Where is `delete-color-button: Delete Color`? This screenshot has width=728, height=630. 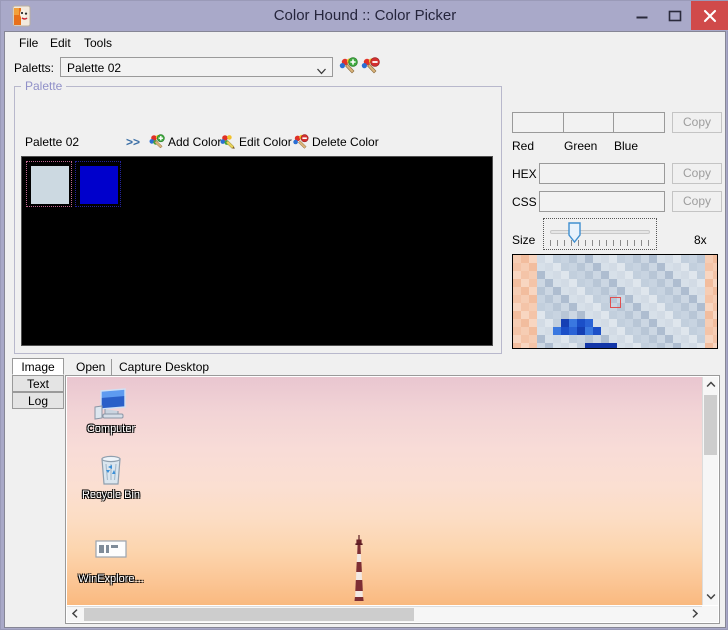 delete-color-button: Delete Color is located at coordinates (337, 143).